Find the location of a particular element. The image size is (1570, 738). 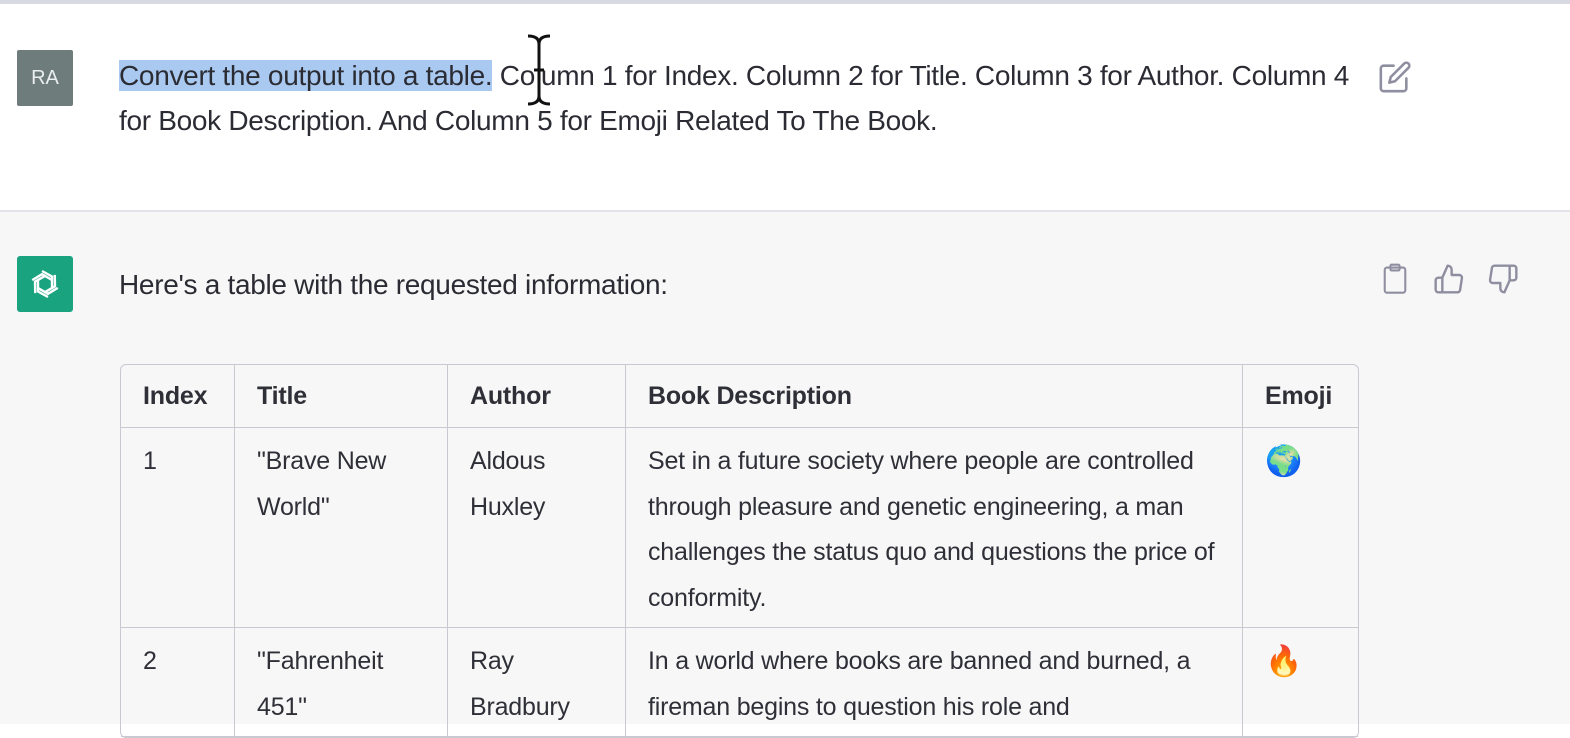

thumbs-up-button is located at coordinates (1449, 279).